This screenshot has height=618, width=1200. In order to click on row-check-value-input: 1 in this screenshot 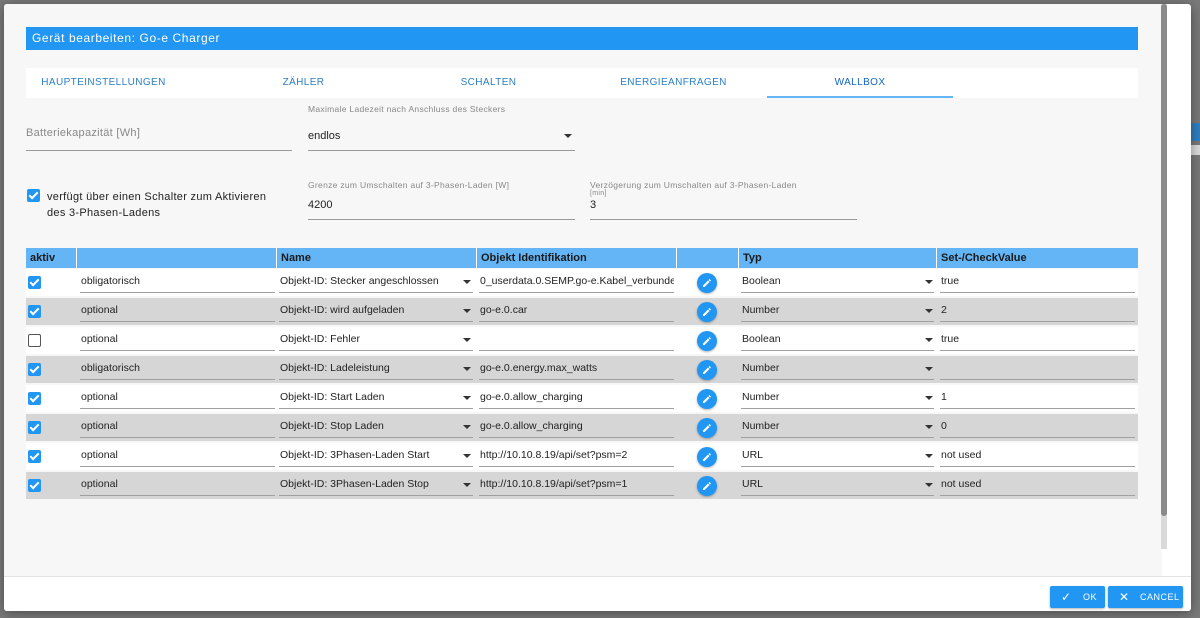, I will do `click(1036, 397)`.